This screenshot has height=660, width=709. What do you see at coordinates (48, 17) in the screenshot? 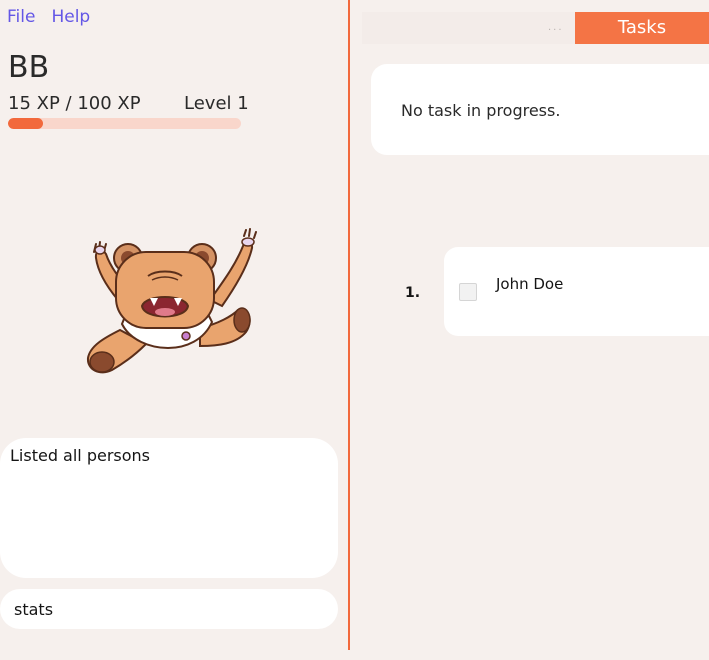
I see `menu-bar: File Help` at bounding box center [48, 17].